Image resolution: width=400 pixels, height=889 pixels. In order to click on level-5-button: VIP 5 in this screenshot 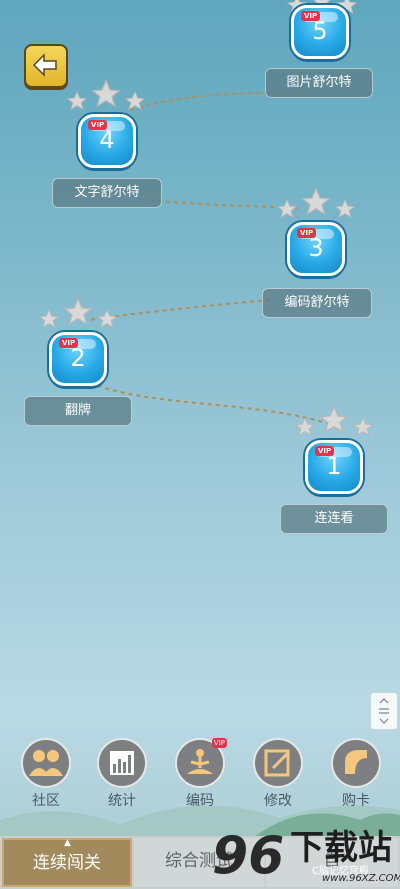, I will do `click(320, 32)`.